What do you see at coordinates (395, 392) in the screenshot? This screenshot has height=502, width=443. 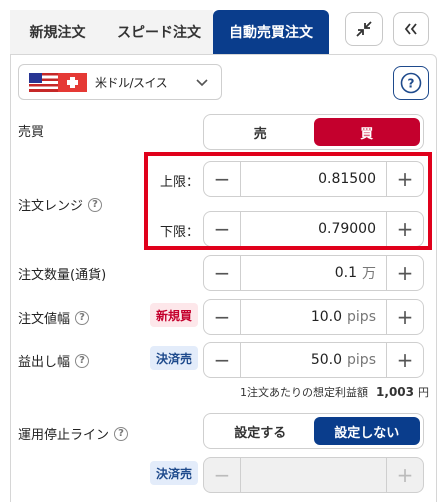 I see `expected-profit-amount: 1,003` at bounding box center [395, 392].